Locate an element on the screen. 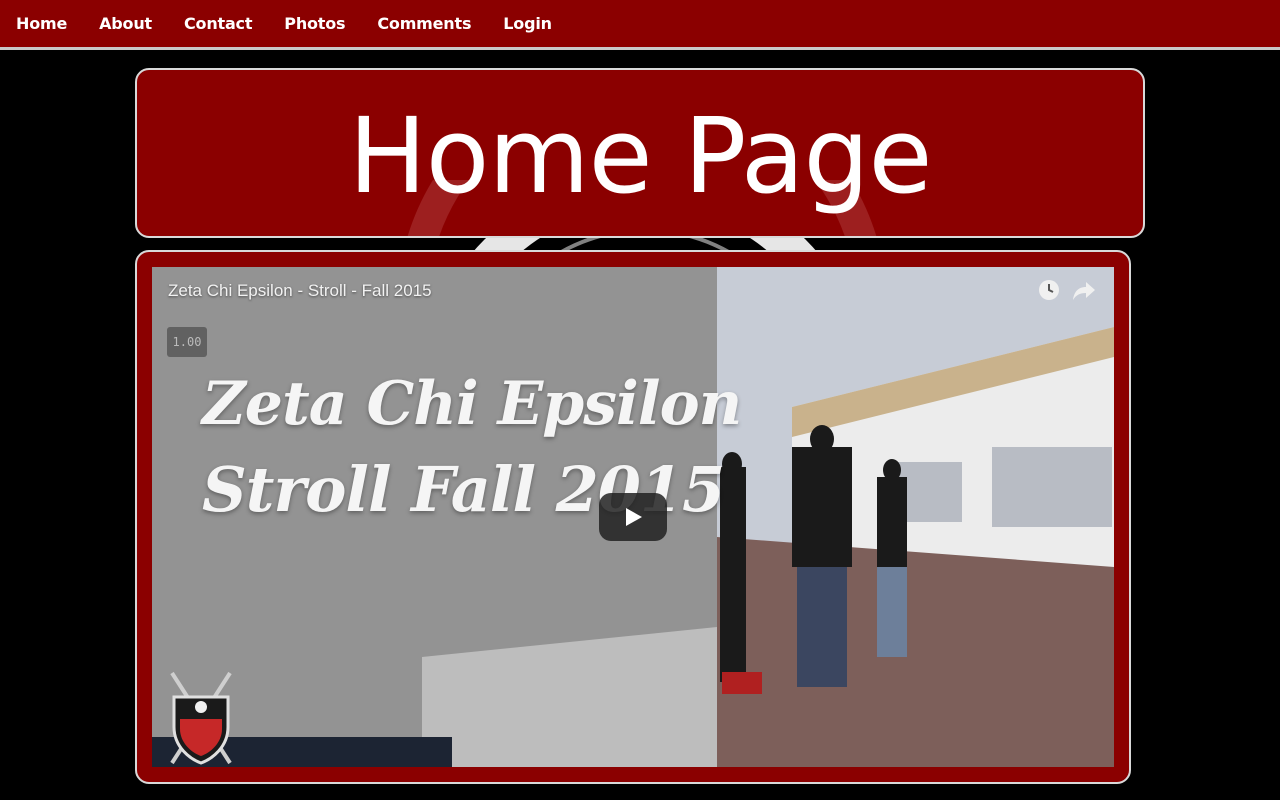 The width and height of the screenshot is (1280, 800). nav-contact-link: Contact is located at coordinates (218, 23).